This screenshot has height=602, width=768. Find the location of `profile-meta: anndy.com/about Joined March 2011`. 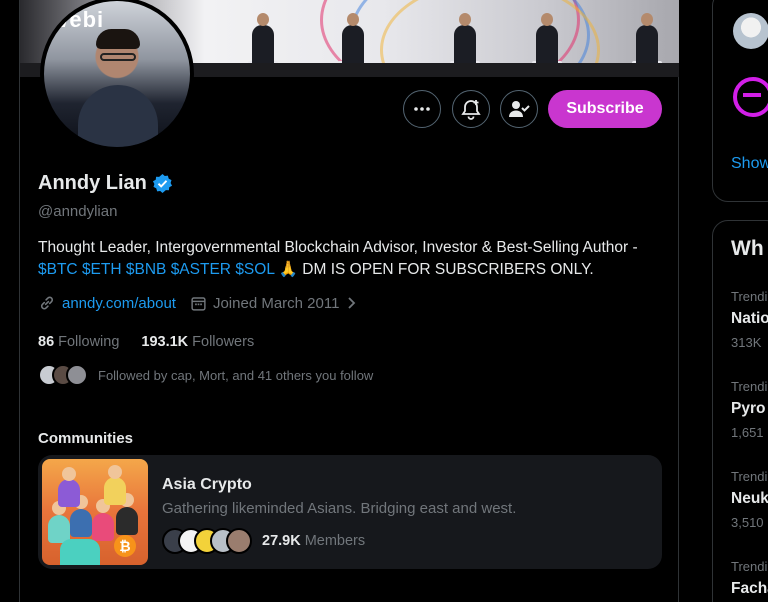

profile-meta: anndy.com/about Joined March 2011 is located at coordinates (198, 303).